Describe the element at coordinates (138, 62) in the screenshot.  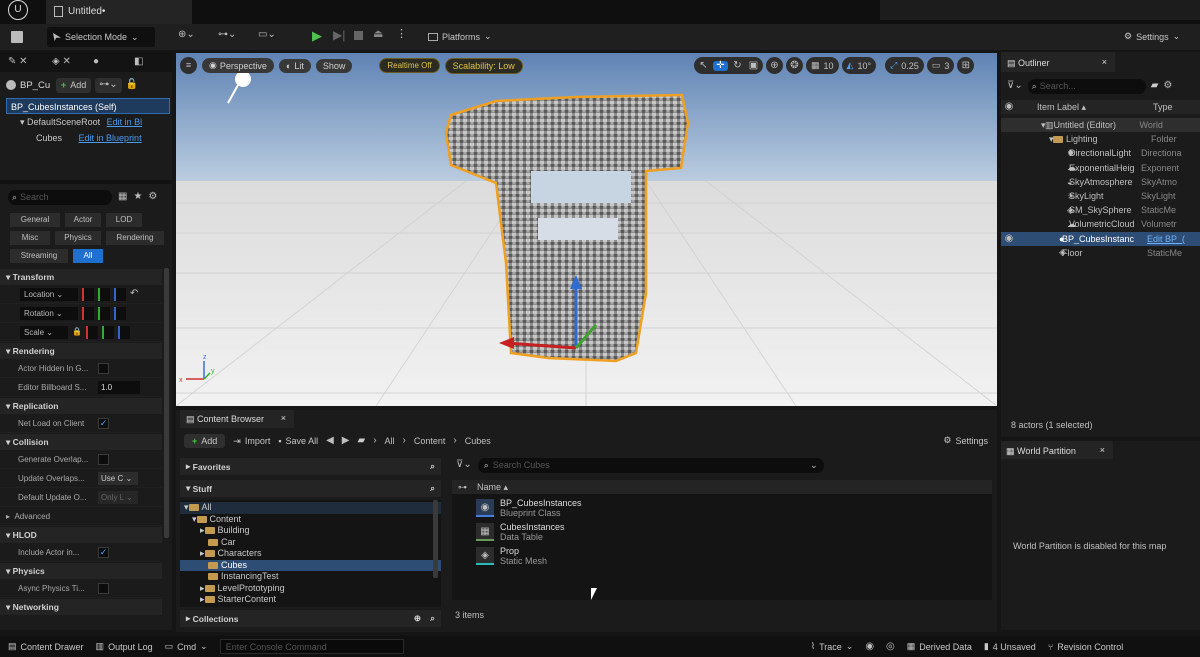
I see `tab-extra-icon: ◧` at that location.